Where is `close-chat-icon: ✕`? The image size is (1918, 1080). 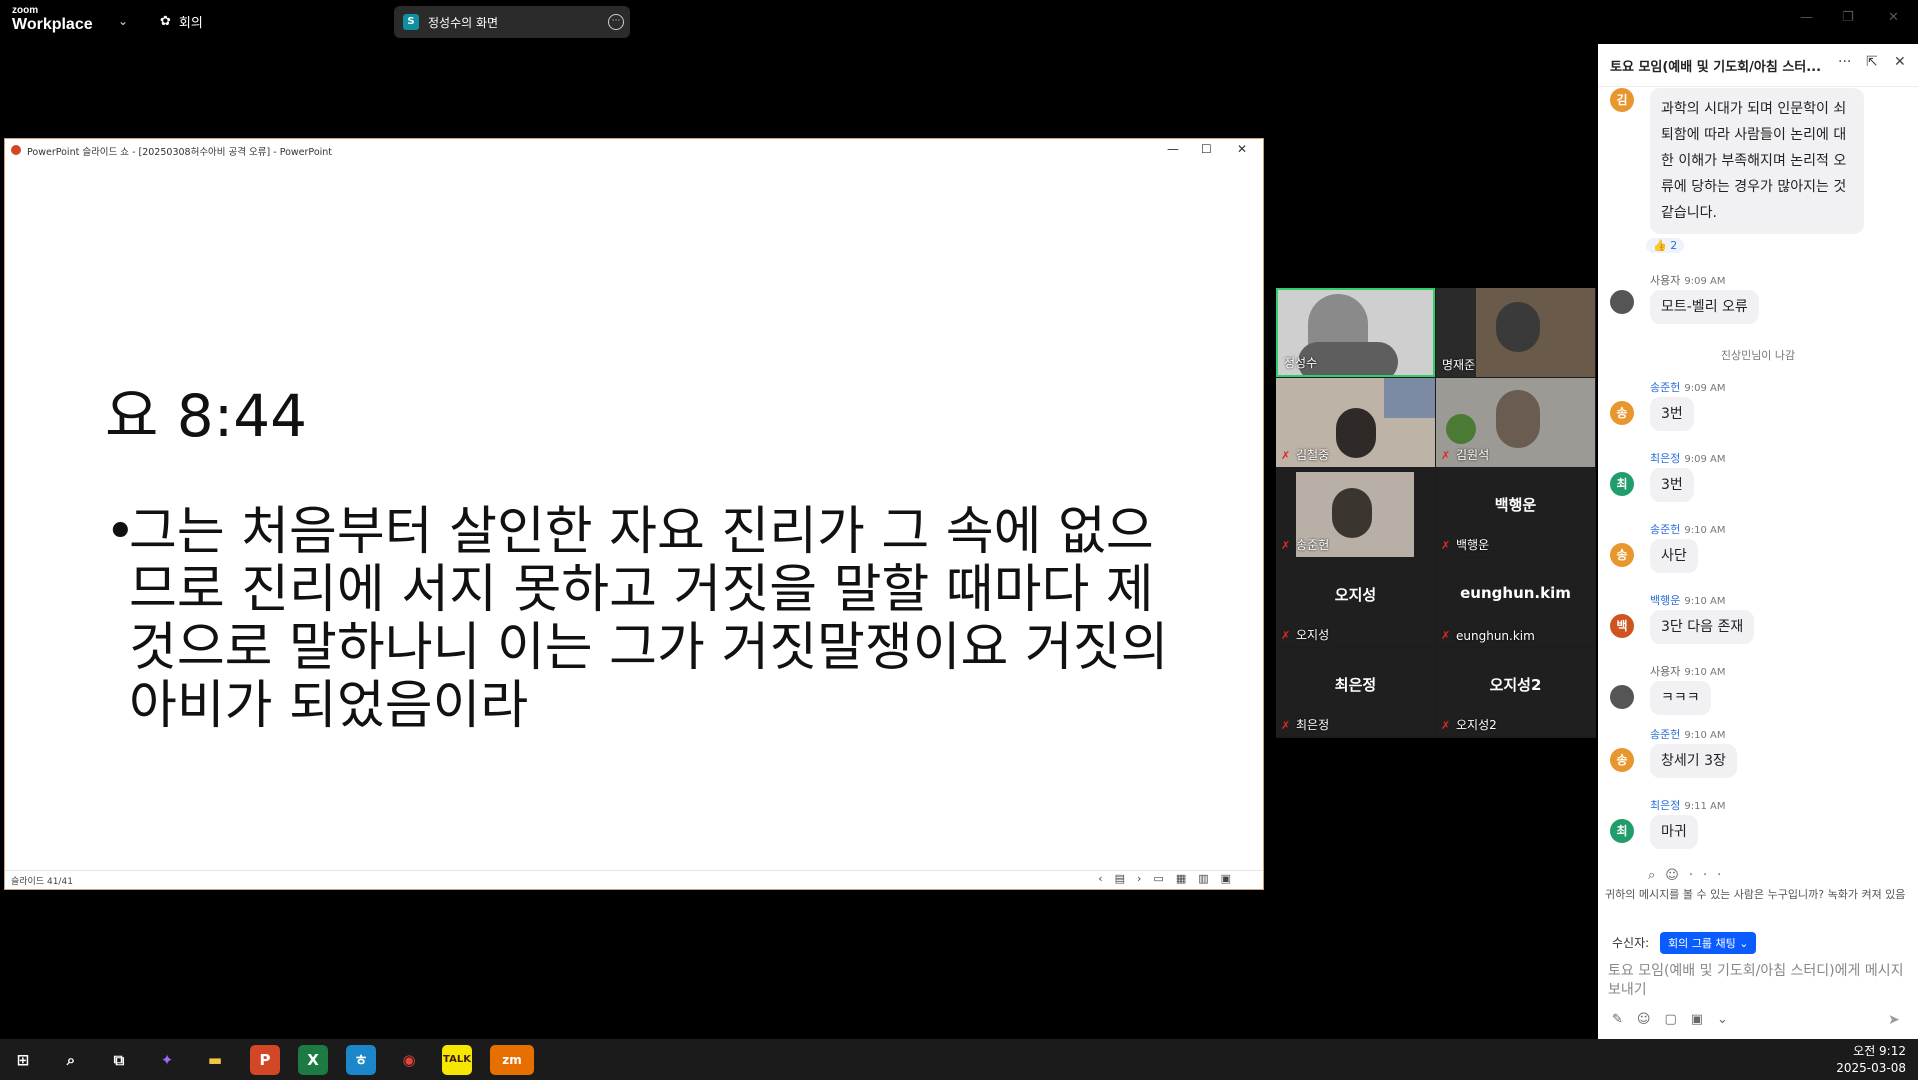 close-chat-icon: ✕ is located at coordinates (1900, 62).